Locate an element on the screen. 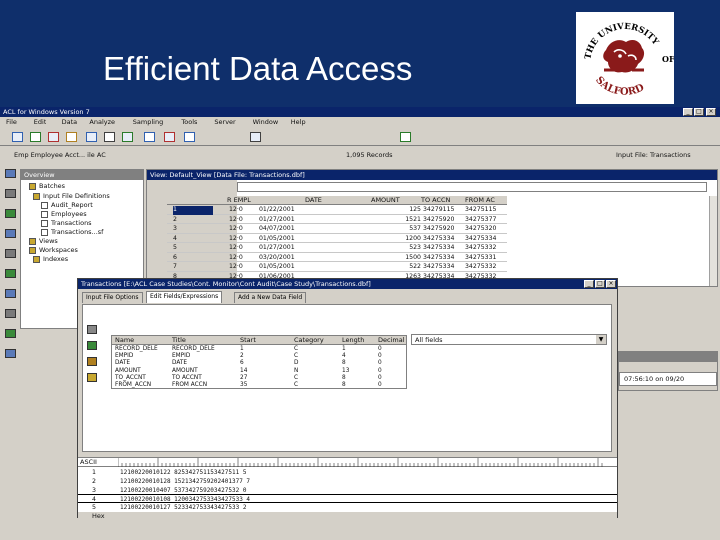 The width and height of the screenshot is (720, 540). field-header-cell: Decimal is located at coordinates (391, 340).